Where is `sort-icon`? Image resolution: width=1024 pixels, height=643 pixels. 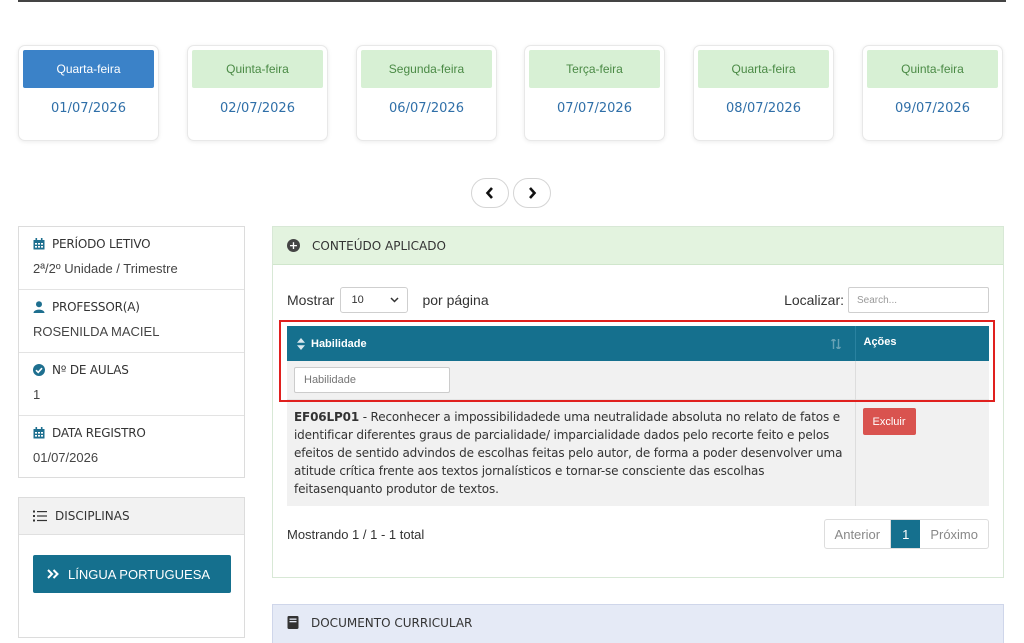 sort-icon is located at coordinates (301, 343).